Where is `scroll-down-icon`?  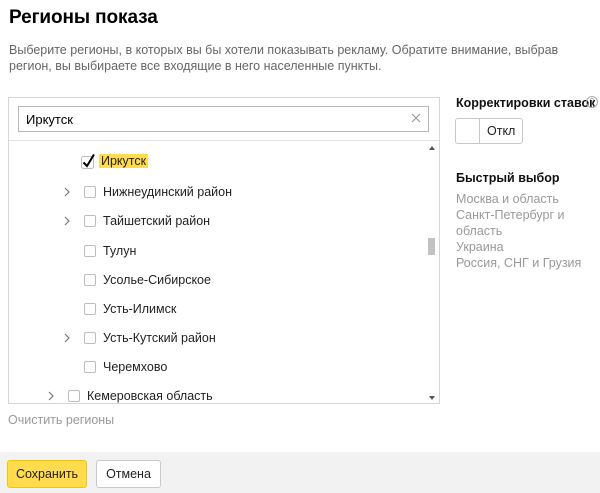
scroll-down-icon is located at coordinates (432, 398).